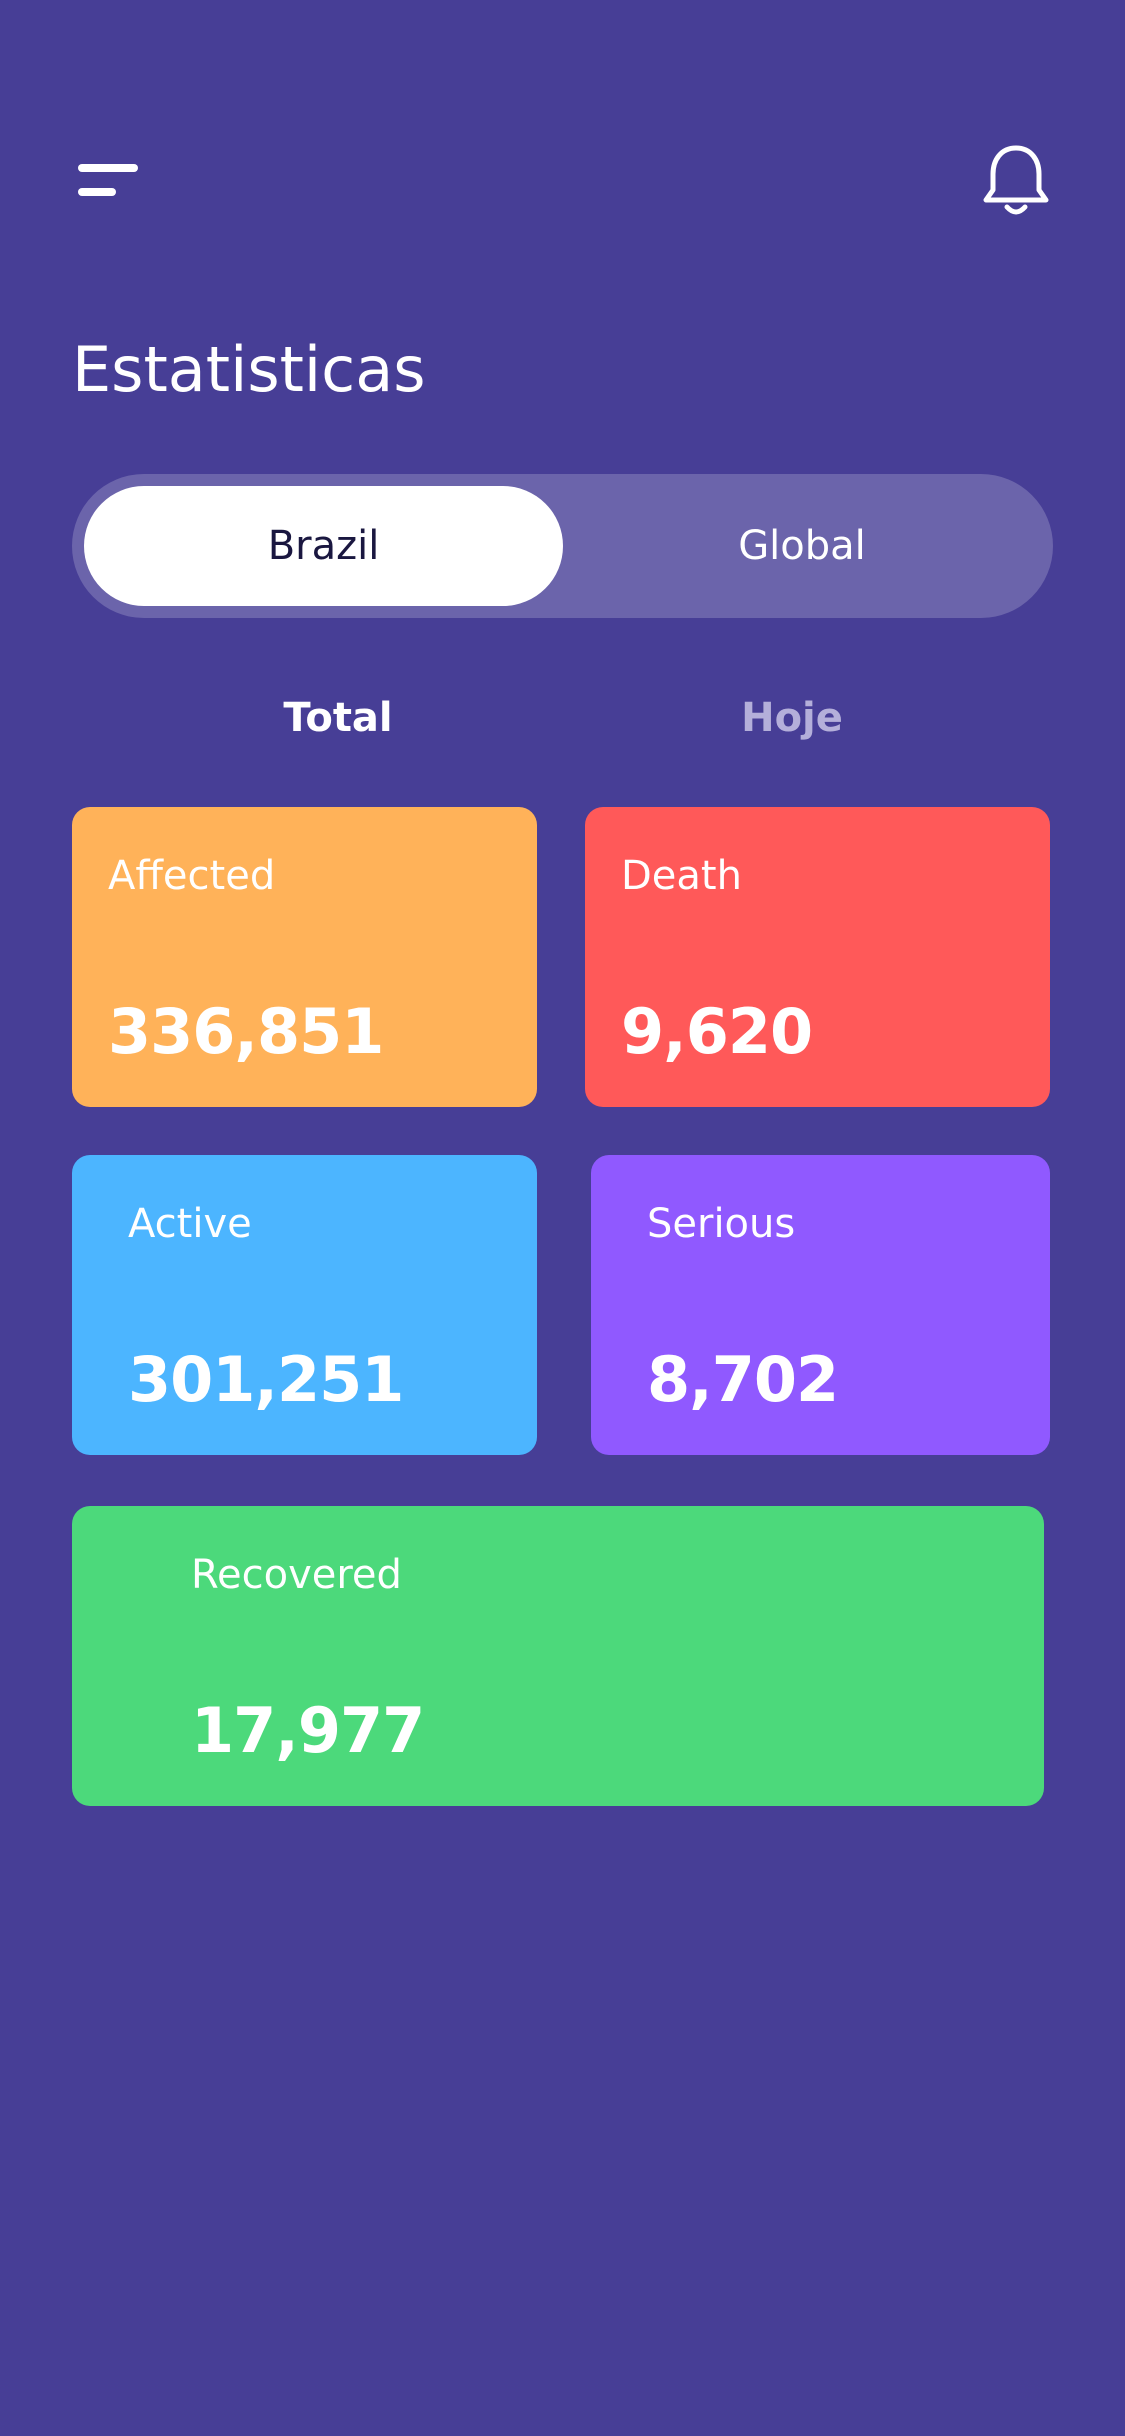  What do you see at coordinates (304, 957) in the screenshot?
I see `stat-card-affected: Affected 336,851` at bounding box center [304, 957].